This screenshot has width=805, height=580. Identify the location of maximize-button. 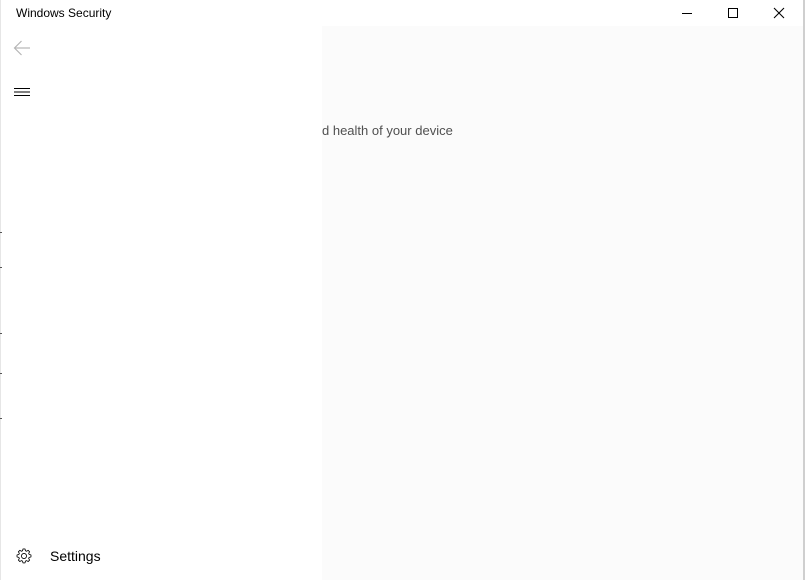
(733, 13).